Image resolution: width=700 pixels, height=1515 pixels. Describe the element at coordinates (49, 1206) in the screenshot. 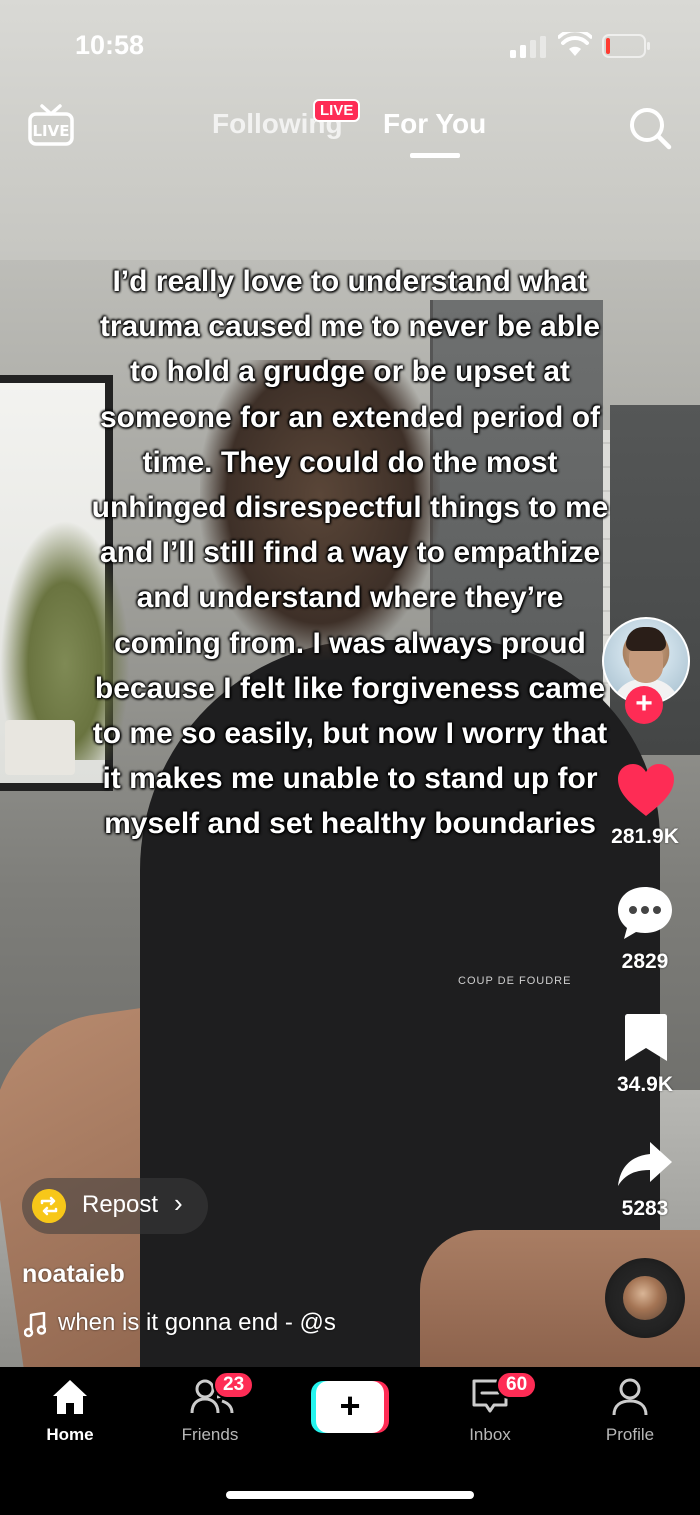

I see `repost-icon` at that location.